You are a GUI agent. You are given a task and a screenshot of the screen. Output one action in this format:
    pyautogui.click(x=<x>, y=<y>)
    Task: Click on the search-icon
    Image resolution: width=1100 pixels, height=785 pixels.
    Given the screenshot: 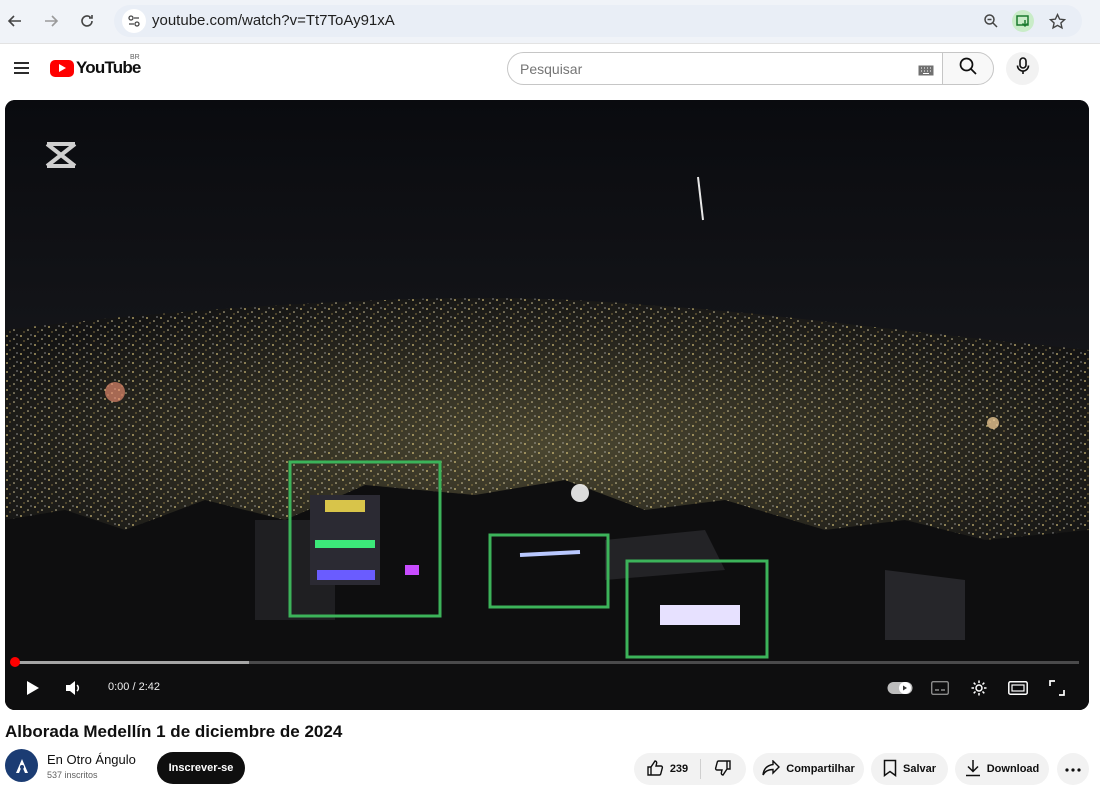 What is the action you would take?
    pyautogui.click(x=968, y=68)
    